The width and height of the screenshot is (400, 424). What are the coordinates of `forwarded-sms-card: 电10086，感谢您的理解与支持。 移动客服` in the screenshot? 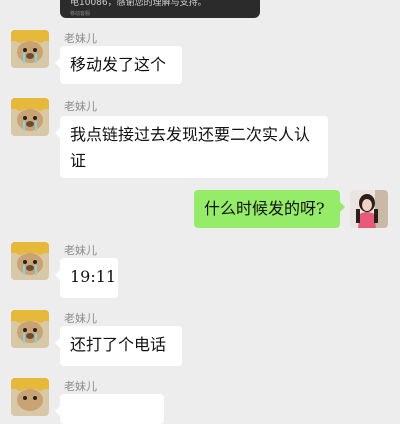 It's located at (160, 9).